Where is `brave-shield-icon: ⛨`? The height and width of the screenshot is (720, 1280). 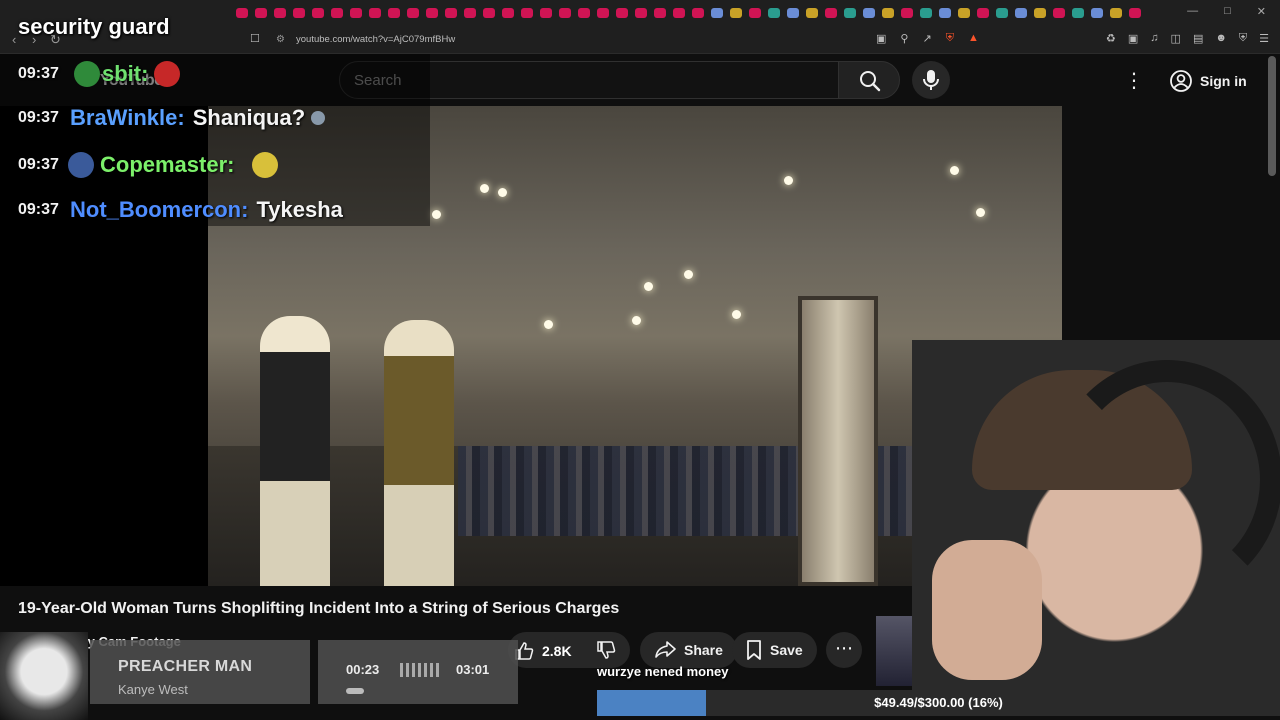
brave-shield-icon: ⛨ is located at coordinates (950, 38).